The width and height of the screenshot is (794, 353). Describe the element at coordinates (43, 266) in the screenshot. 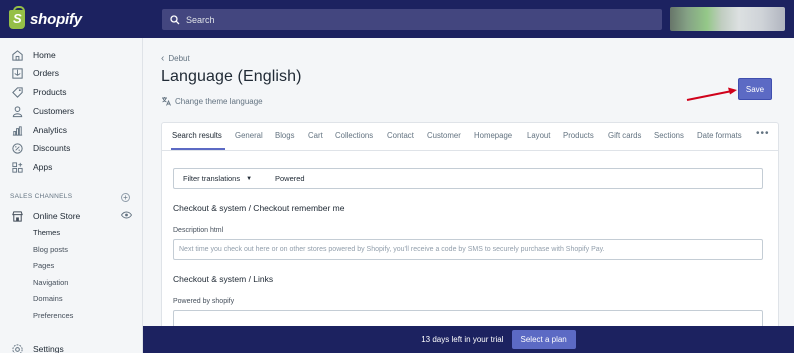

I see `sidebar-subitem-pages: Pages` at that location.